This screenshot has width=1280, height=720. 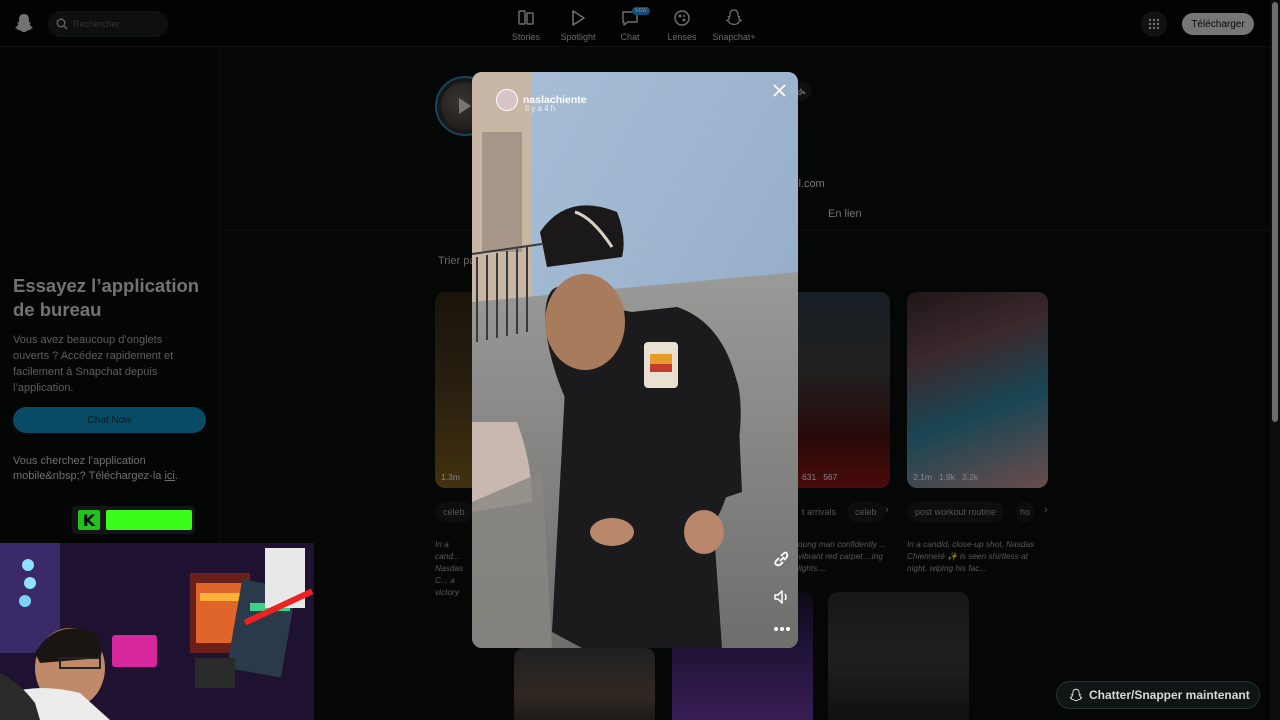 I want to click on page-scrollbar, so click(x=1275, y=360).